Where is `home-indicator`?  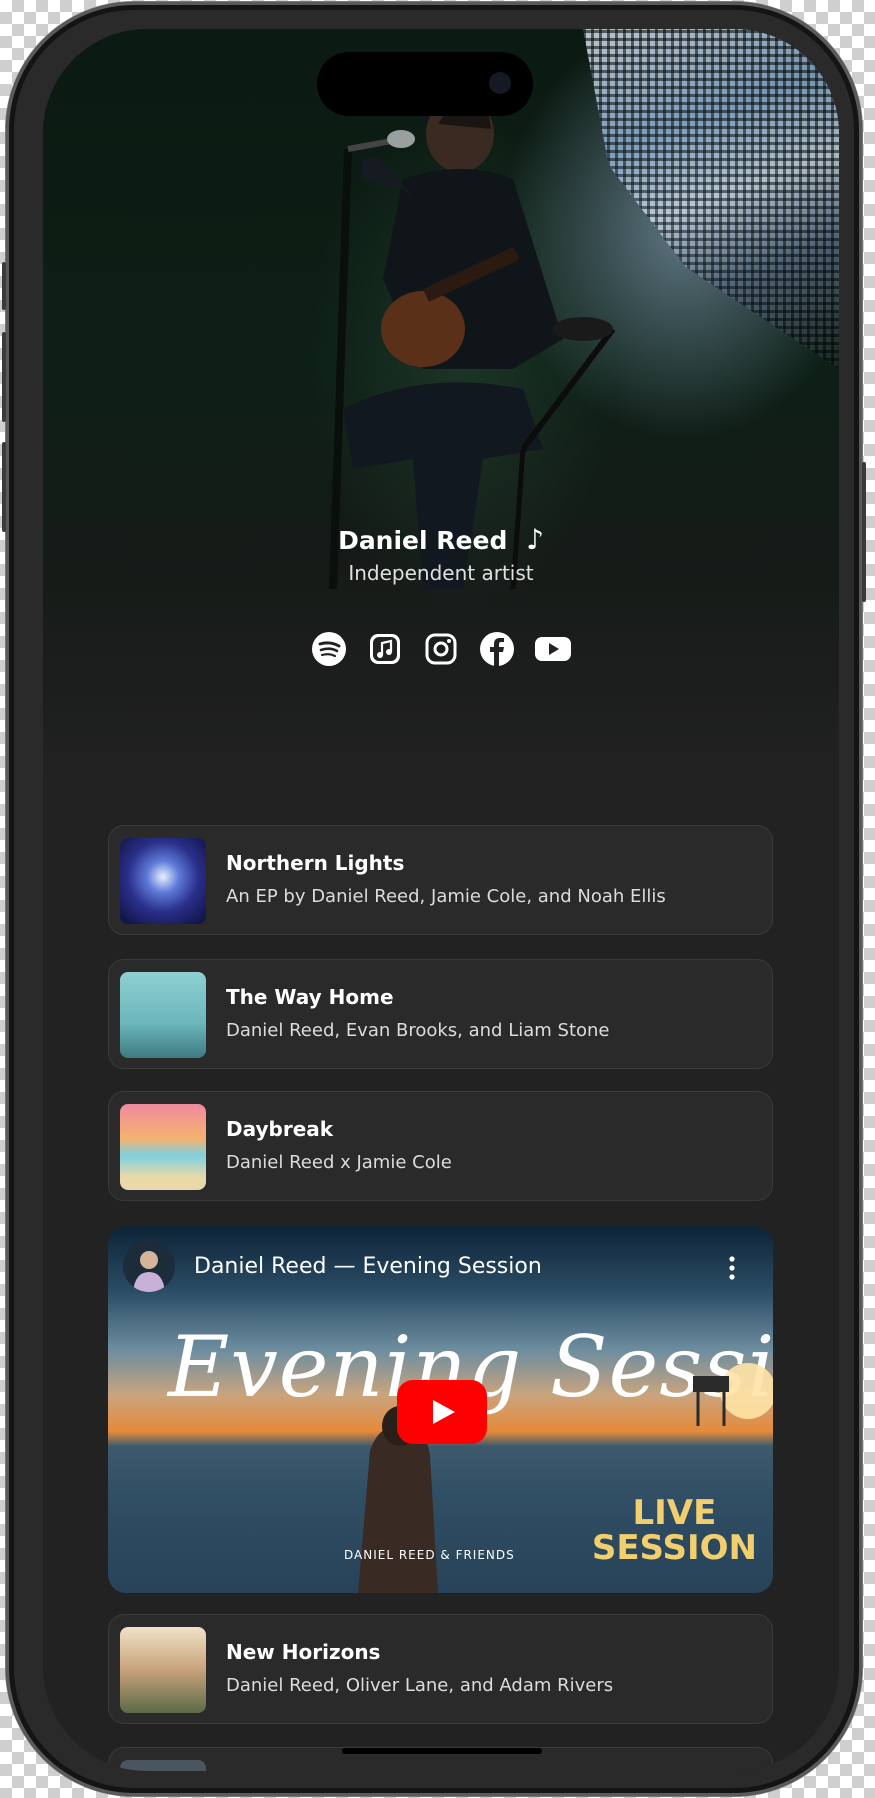
home-indicator is located at coordinates (442, 1751).